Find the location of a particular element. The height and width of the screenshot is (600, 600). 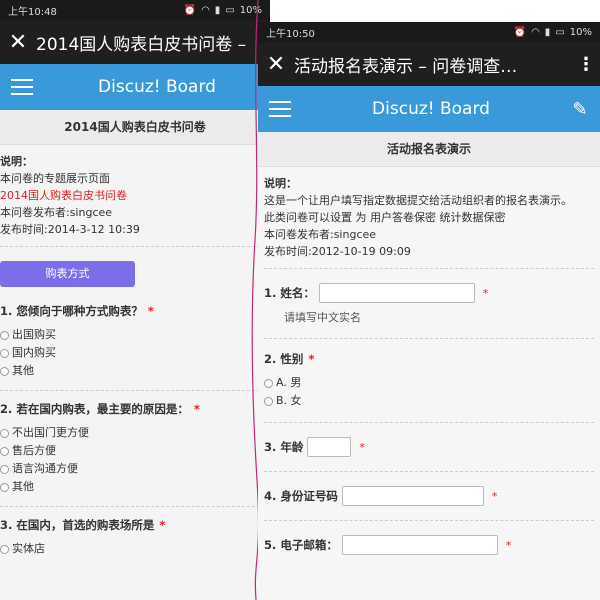

option: 国内购买 is located at coordinates (135, 353).